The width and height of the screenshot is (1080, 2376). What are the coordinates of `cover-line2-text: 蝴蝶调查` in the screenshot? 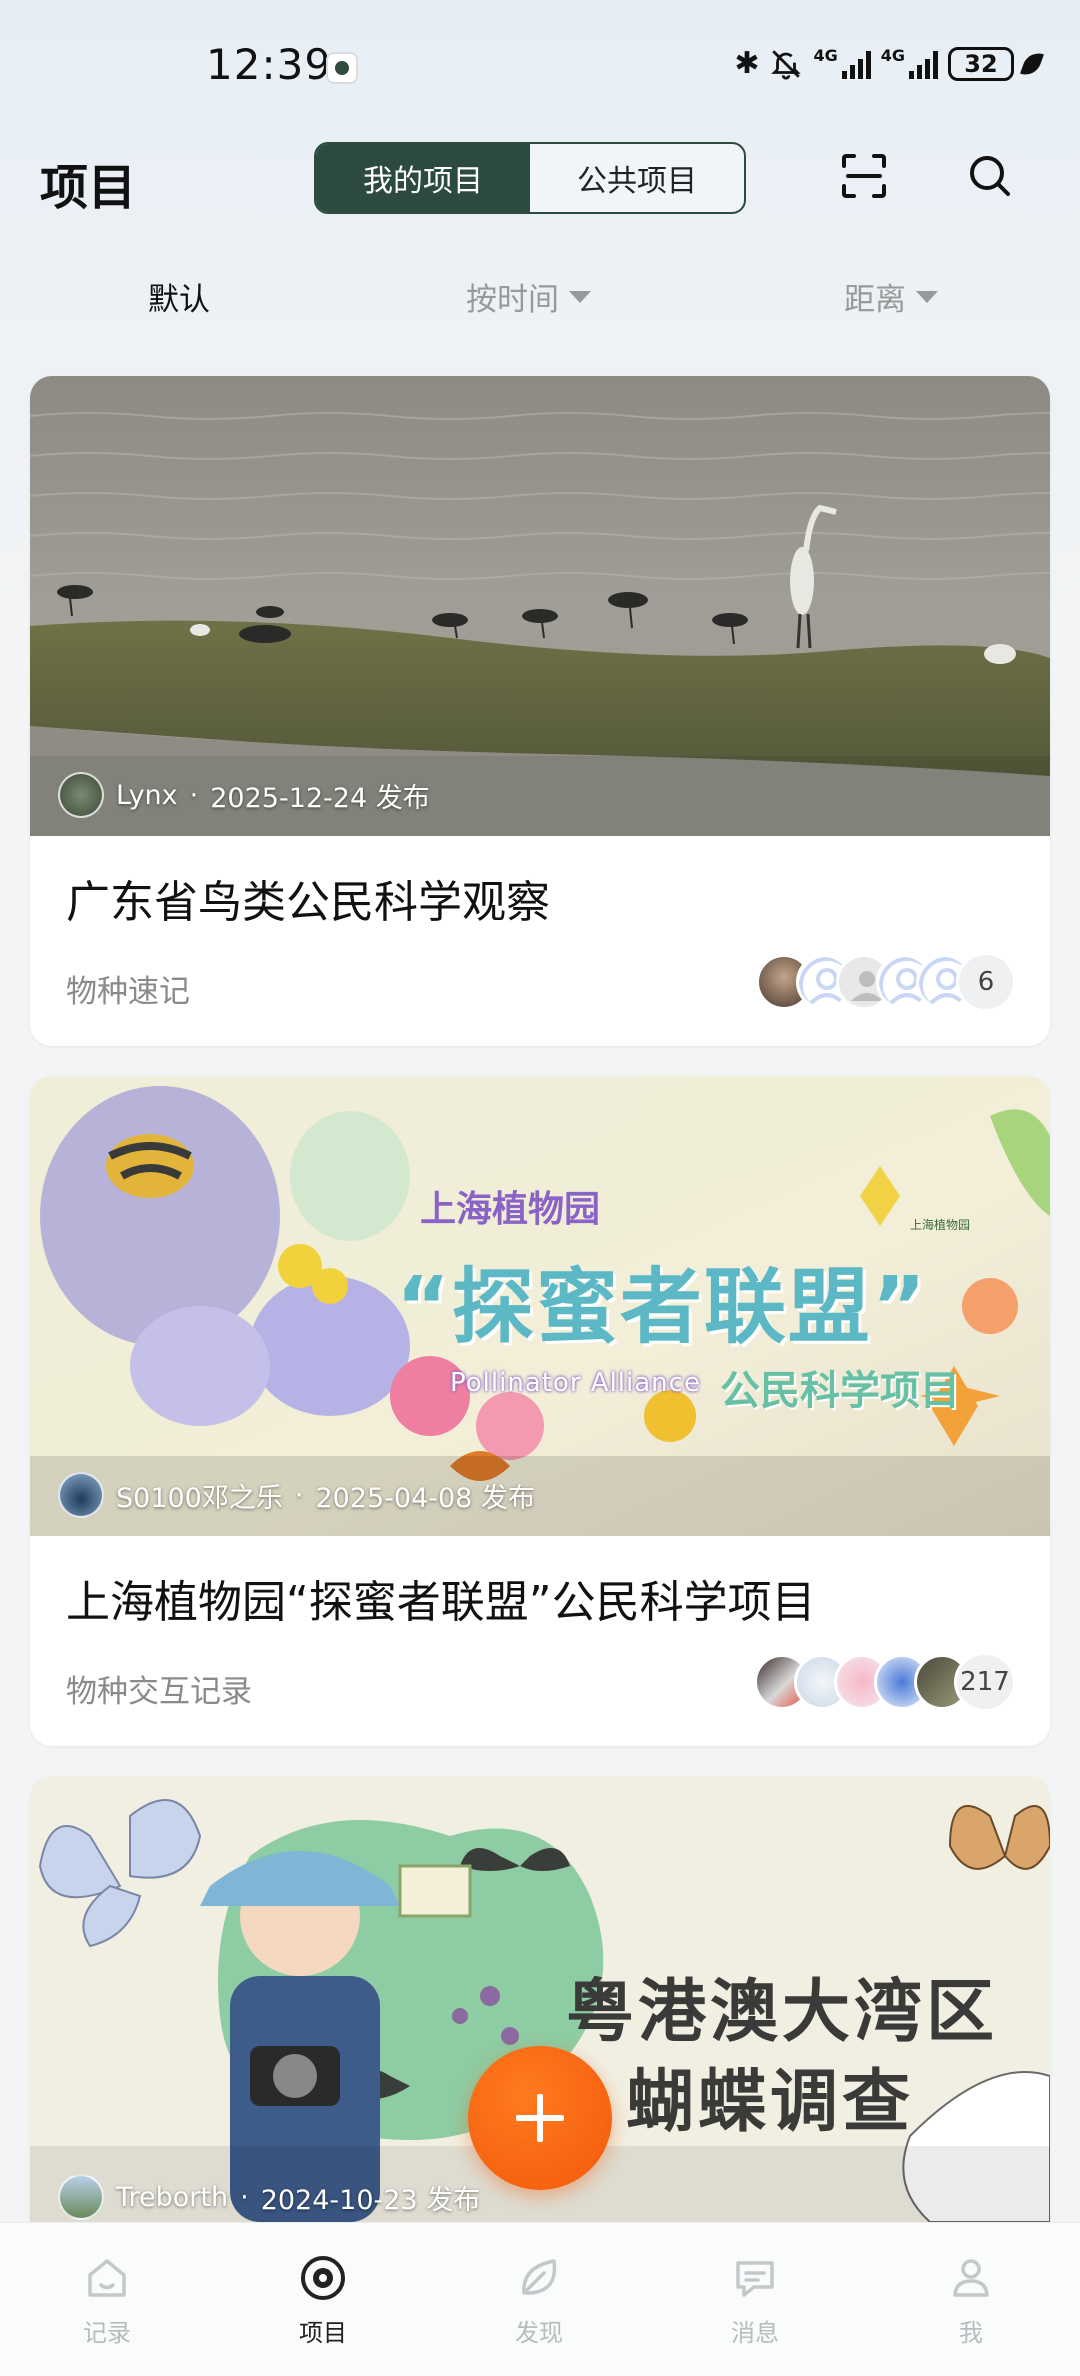 It's located at (770, 2102).